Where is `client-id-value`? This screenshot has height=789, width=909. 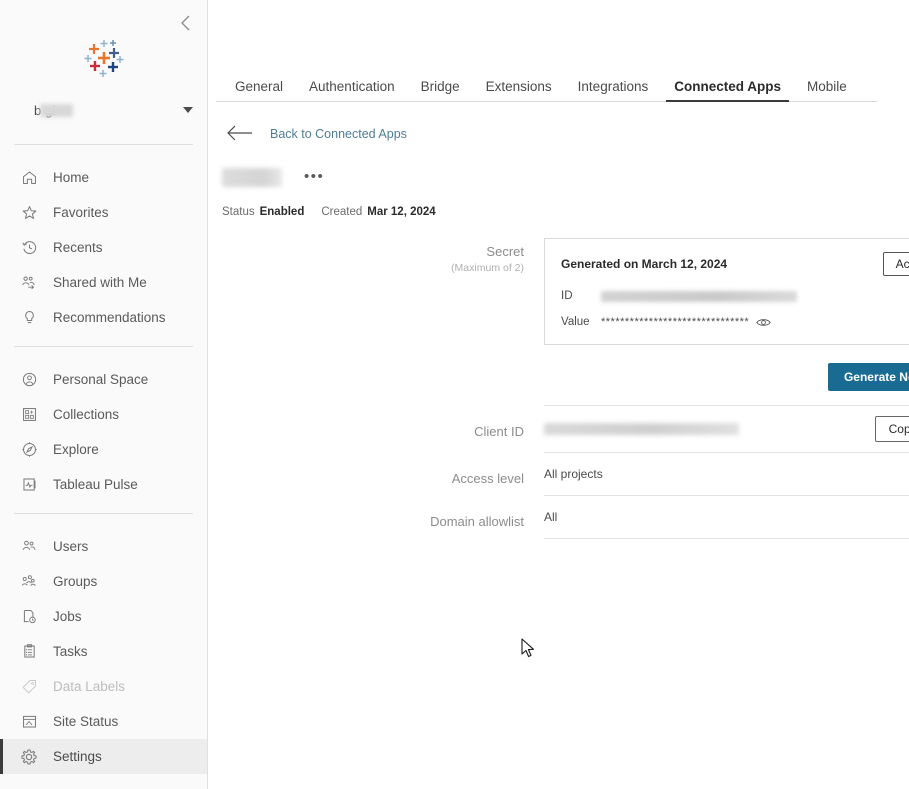 client-id-value is located at coordinates (641, 429).